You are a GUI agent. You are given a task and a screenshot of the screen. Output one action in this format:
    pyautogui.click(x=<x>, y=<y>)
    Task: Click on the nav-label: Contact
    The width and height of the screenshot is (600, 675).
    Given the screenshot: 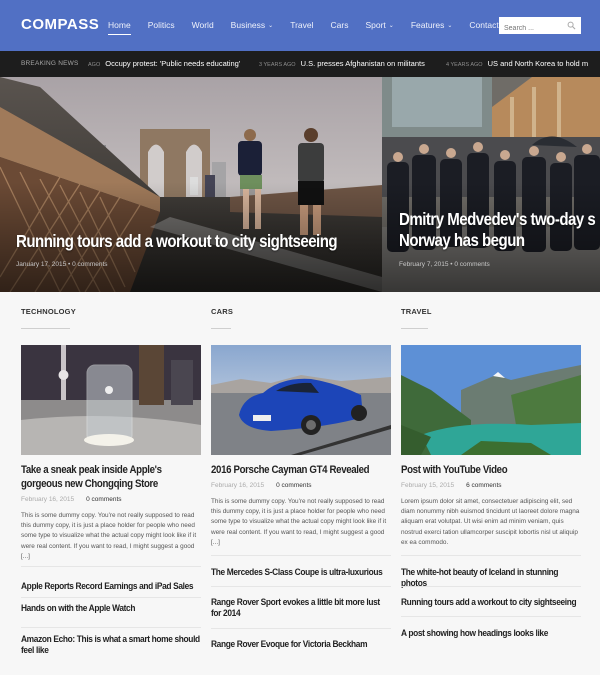 What is the action you would take?
    pyautogui.click(x=484, y=25)
    